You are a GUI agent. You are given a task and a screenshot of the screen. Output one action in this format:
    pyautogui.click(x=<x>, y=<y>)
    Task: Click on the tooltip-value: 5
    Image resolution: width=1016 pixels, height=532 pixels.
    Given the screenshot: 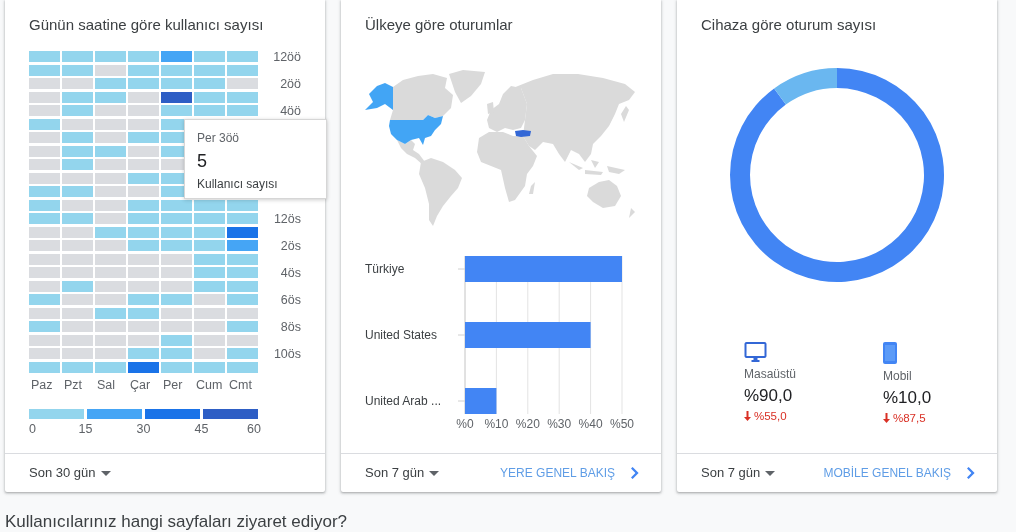 What is the action you would take?
    pyautogui.click(x=202, y=161)
    